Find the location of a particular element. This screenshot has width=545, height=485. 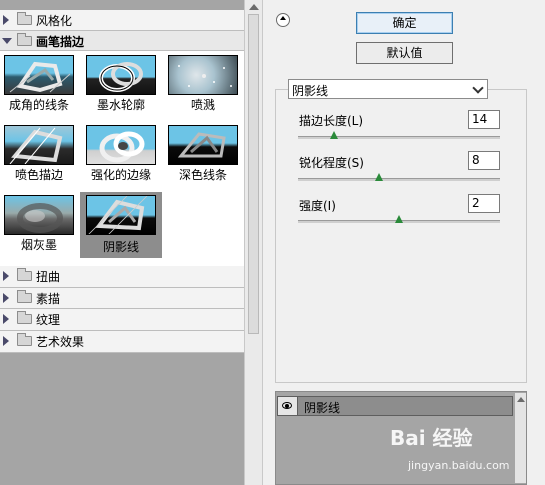

chevron-down-icon is located at coordinates (478, 88).